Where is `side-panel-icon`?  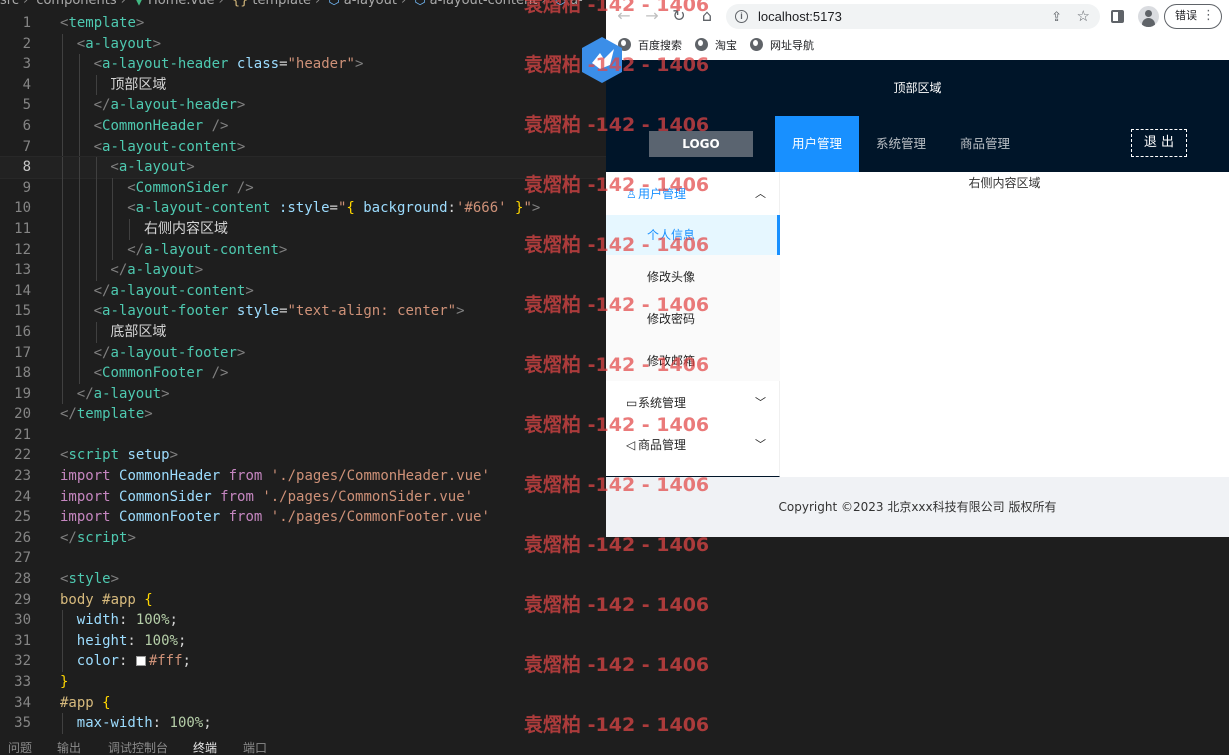
side-panel-icon is located at coordinates (1117, 16).